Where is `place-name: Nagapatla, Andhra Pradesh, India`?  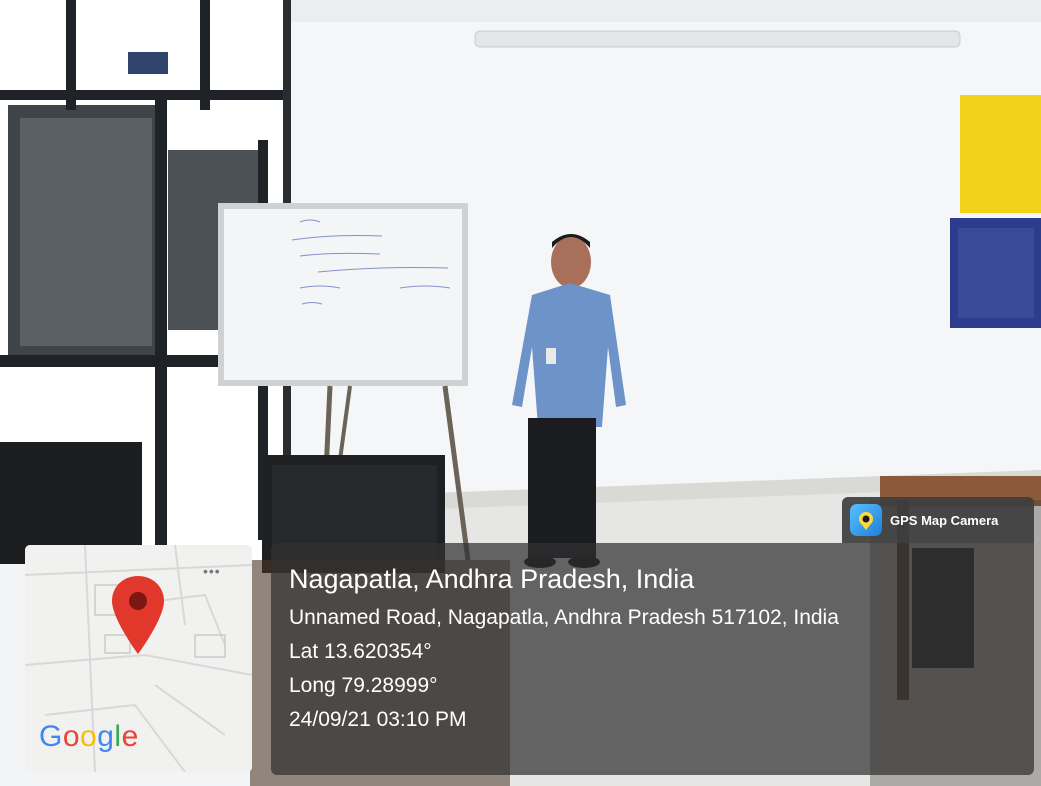 place-name: Nagapatla, Andhra Pradesh, India is located at coordinates (492, 579).